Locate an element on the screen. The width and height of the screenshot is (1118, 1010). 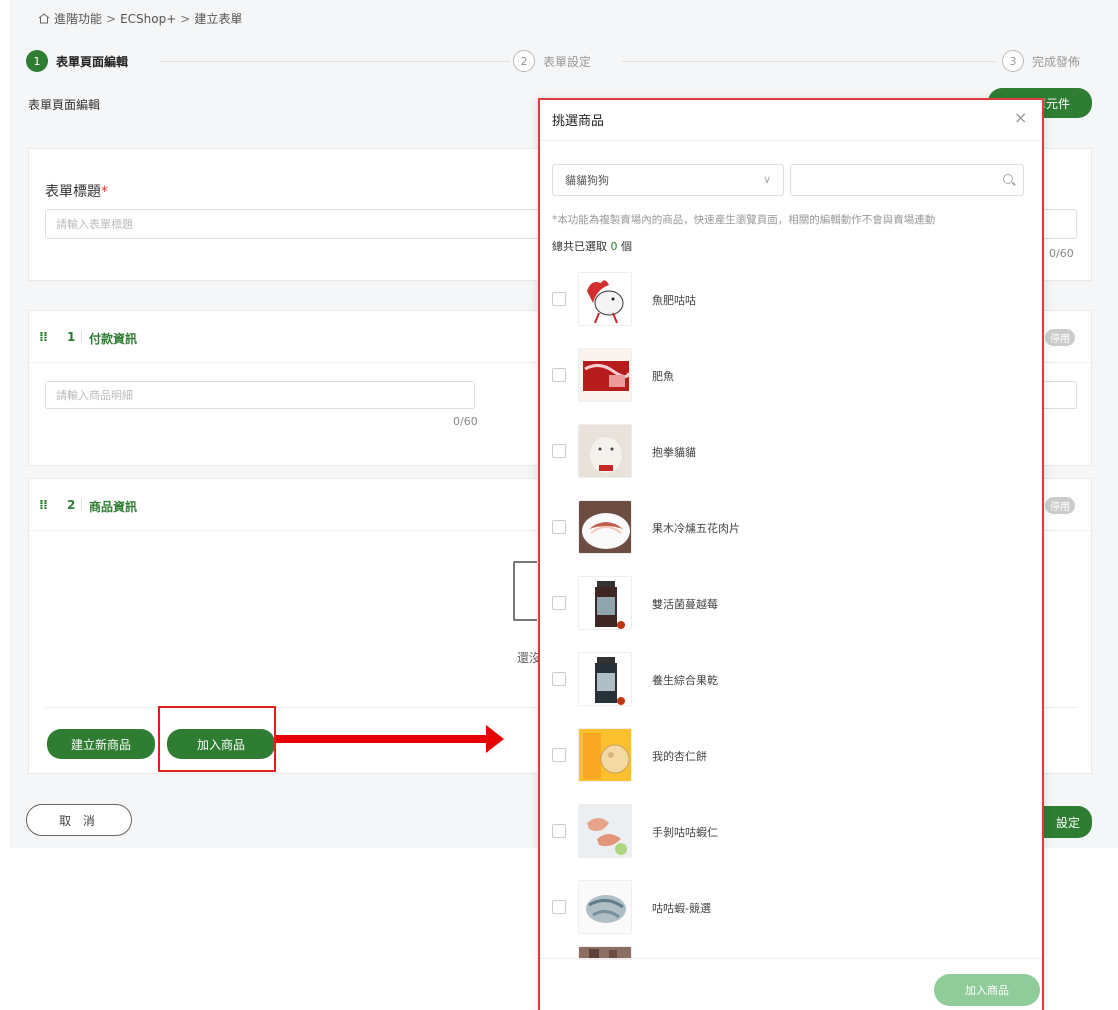
product-name: 雙活菌蔓越莓 is located at coordinates (685, 604).